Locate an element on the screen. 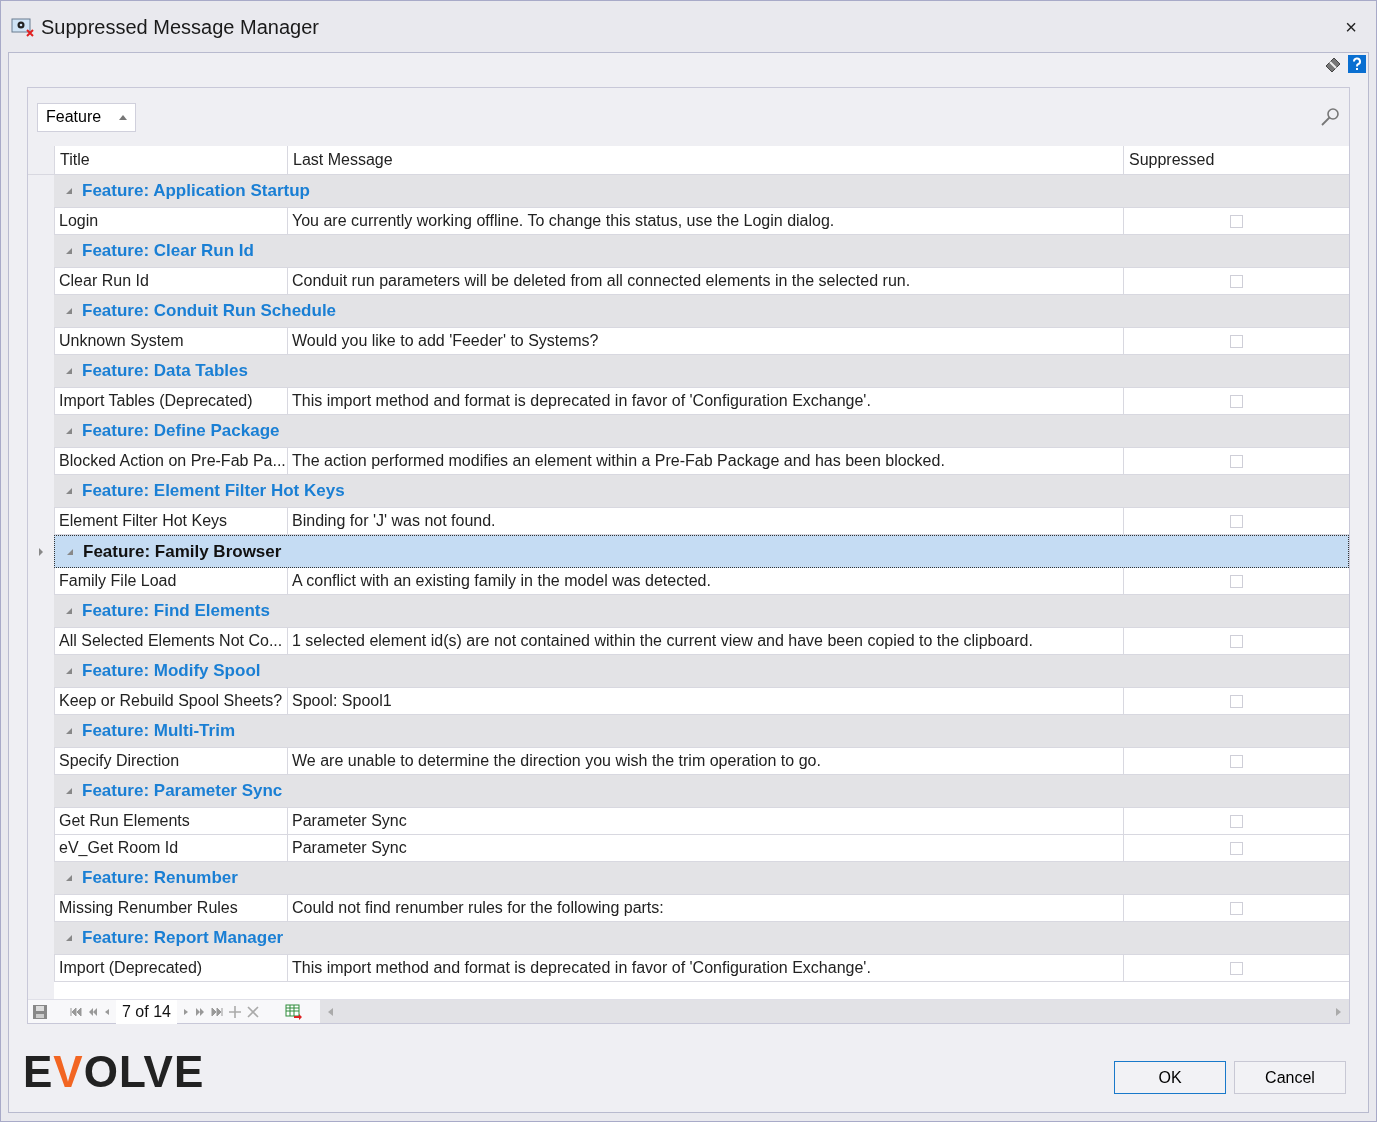  group-row: Feature: Parameter Sync is located at coordinates (701, 791).